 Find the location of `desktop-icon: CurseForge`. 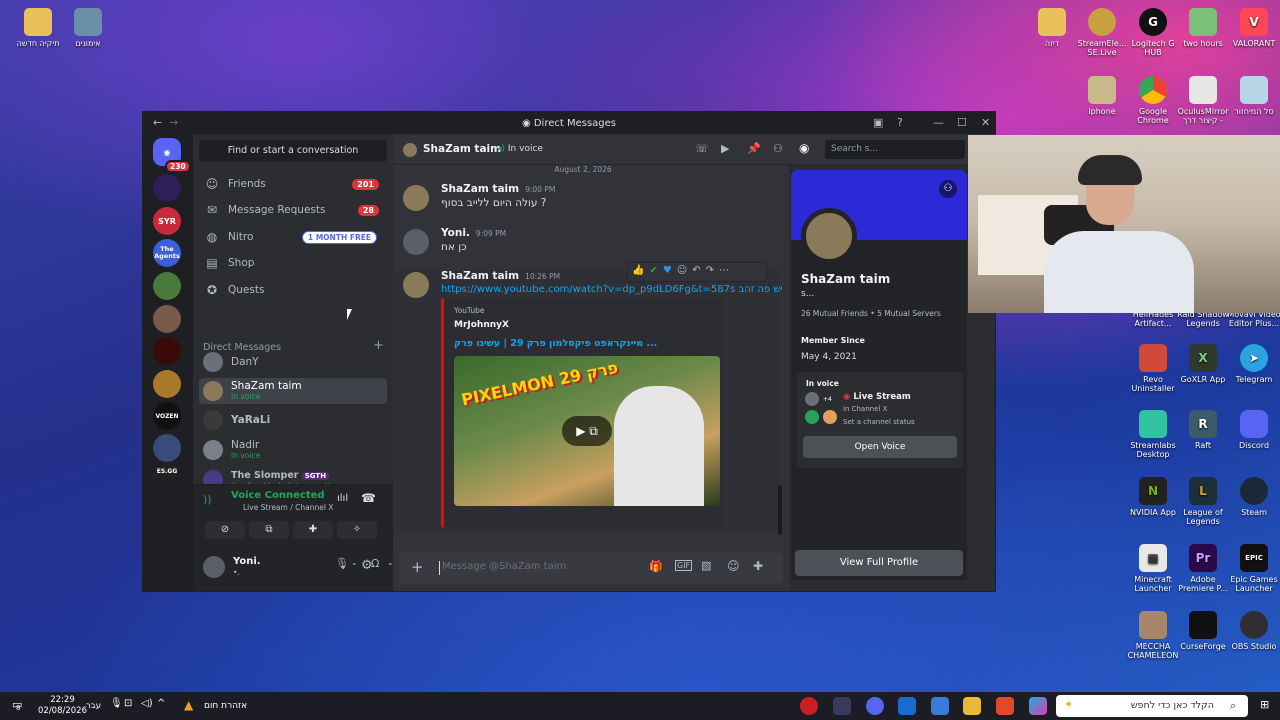

desktop-icon: CurseForge is located at coordinates (1203, 631).